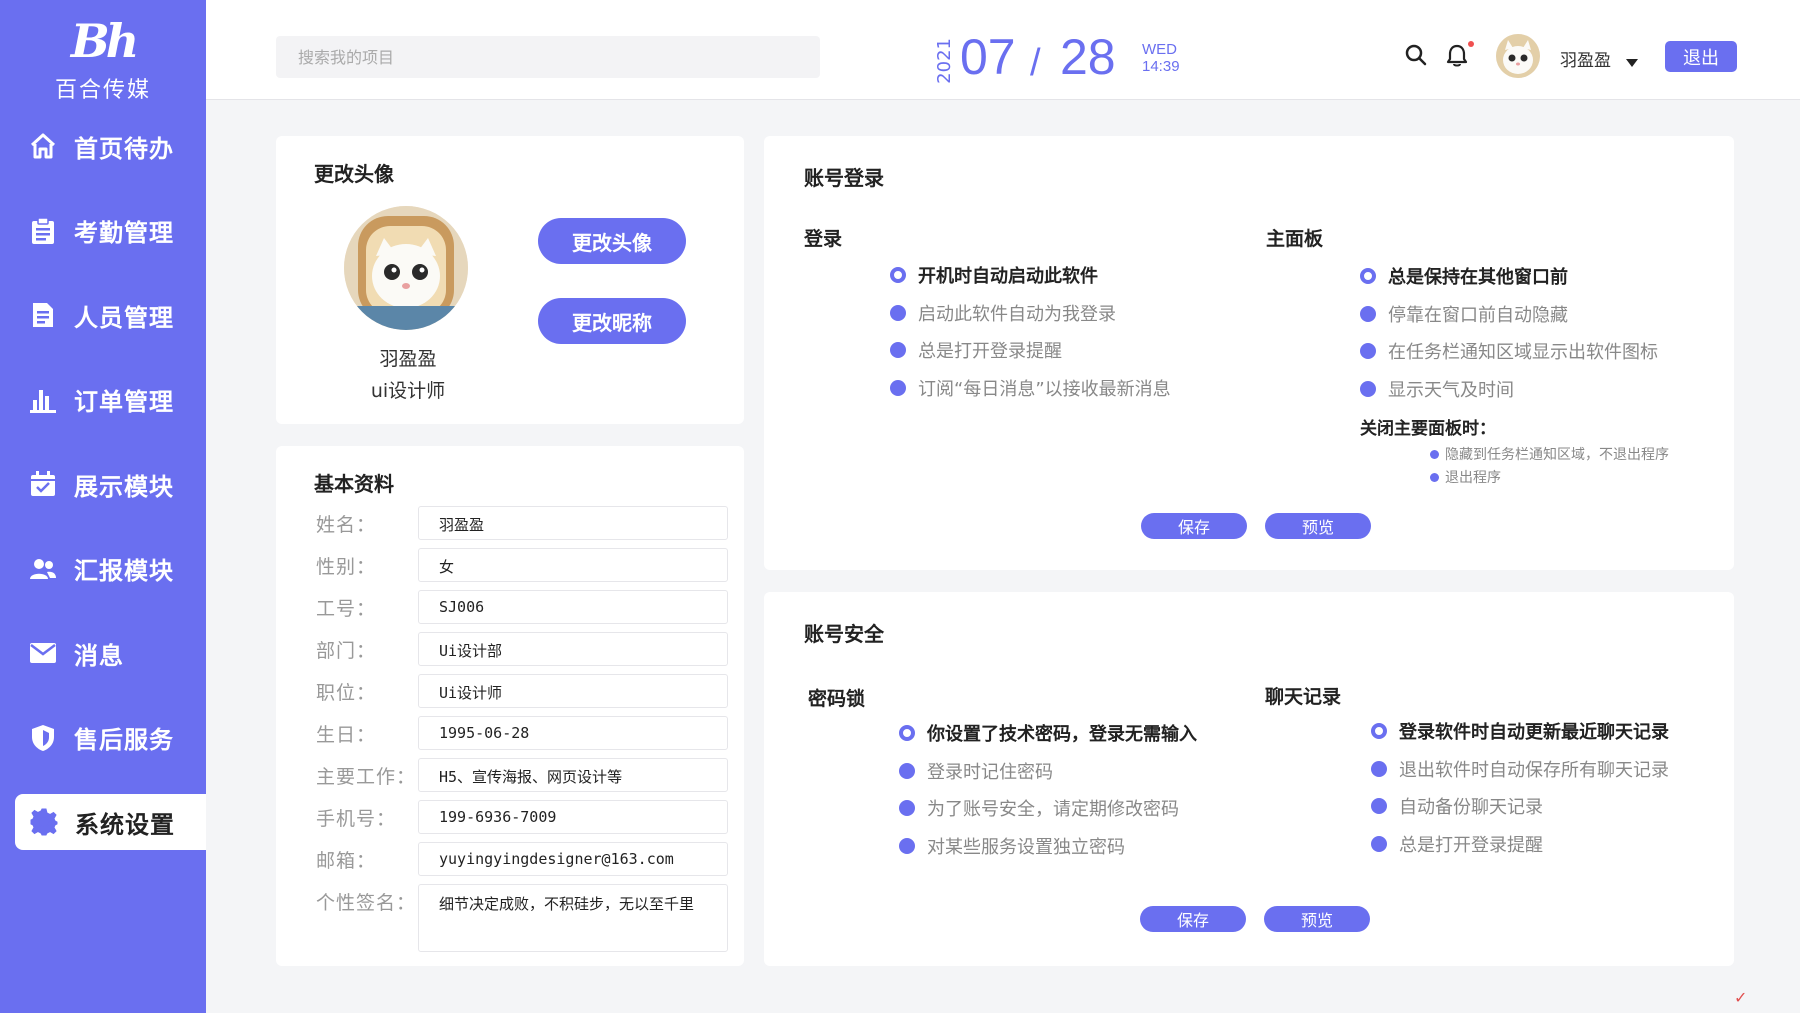 This screenshot has height=1013, width=1800. Describe the element at coordinates (1012, 846) in the screenshot. I see `option-separate-password: 对某些服务设置独立密码` at that location.